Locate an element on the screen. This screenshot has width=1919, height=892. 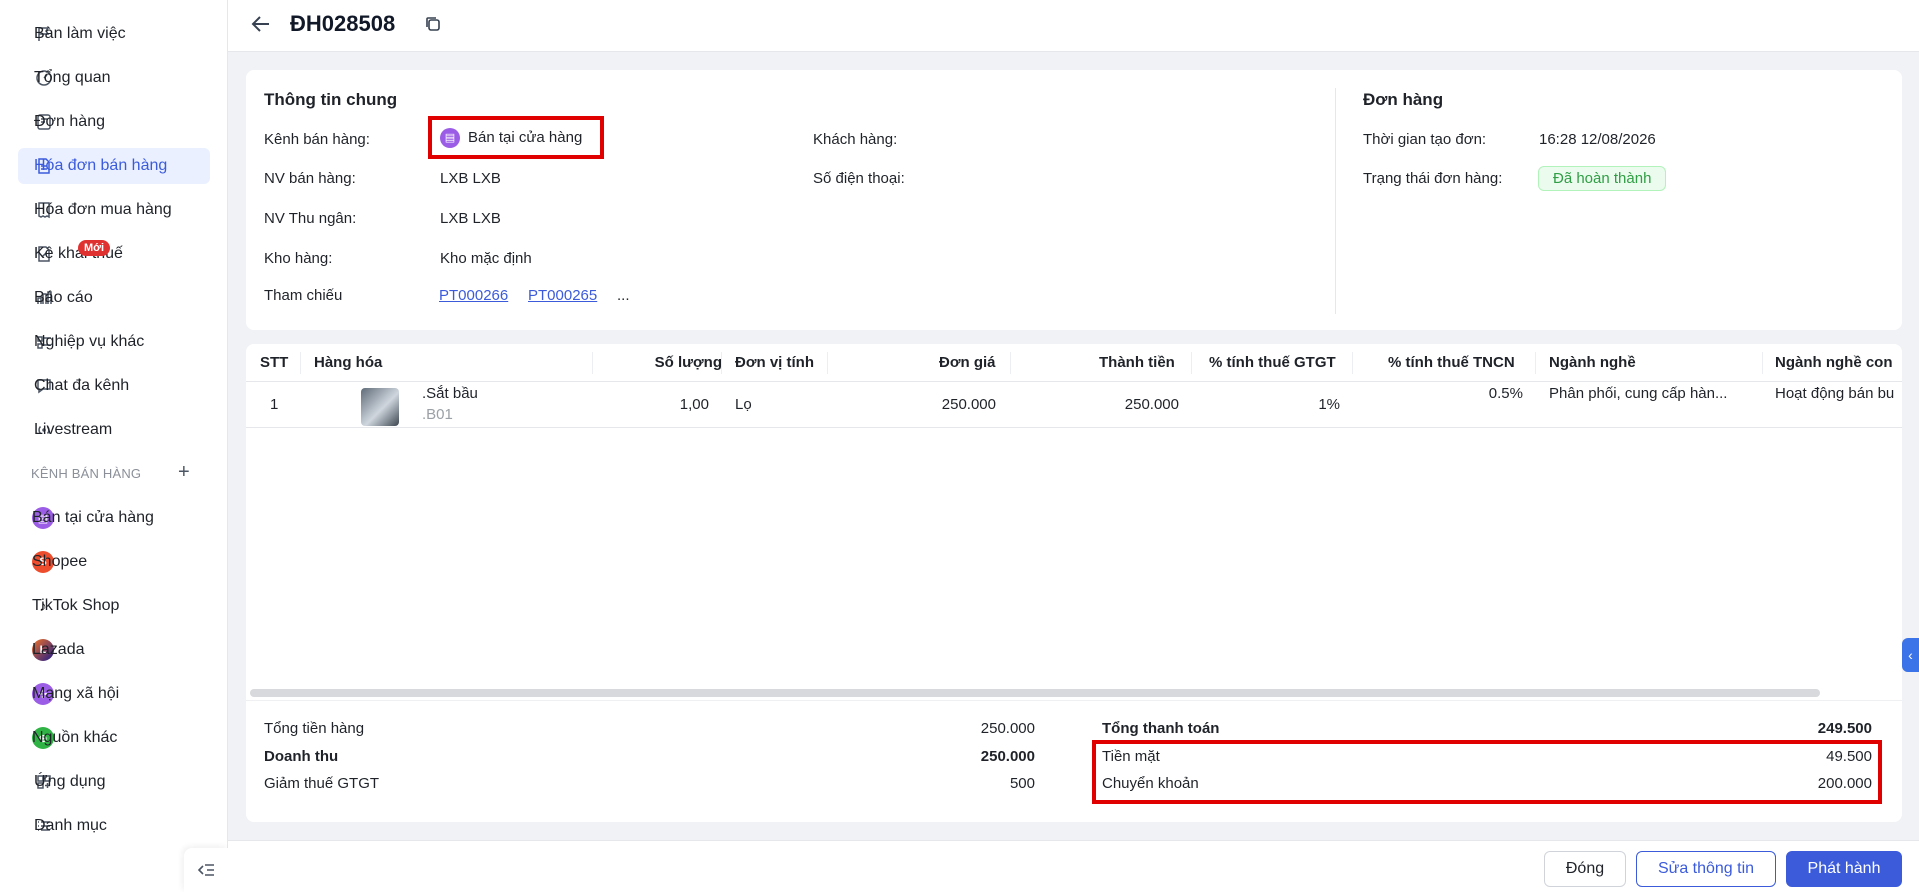
sidebar-channel-store: ▤ Bán tại cửa hàng is located at coordinates (114, 518).